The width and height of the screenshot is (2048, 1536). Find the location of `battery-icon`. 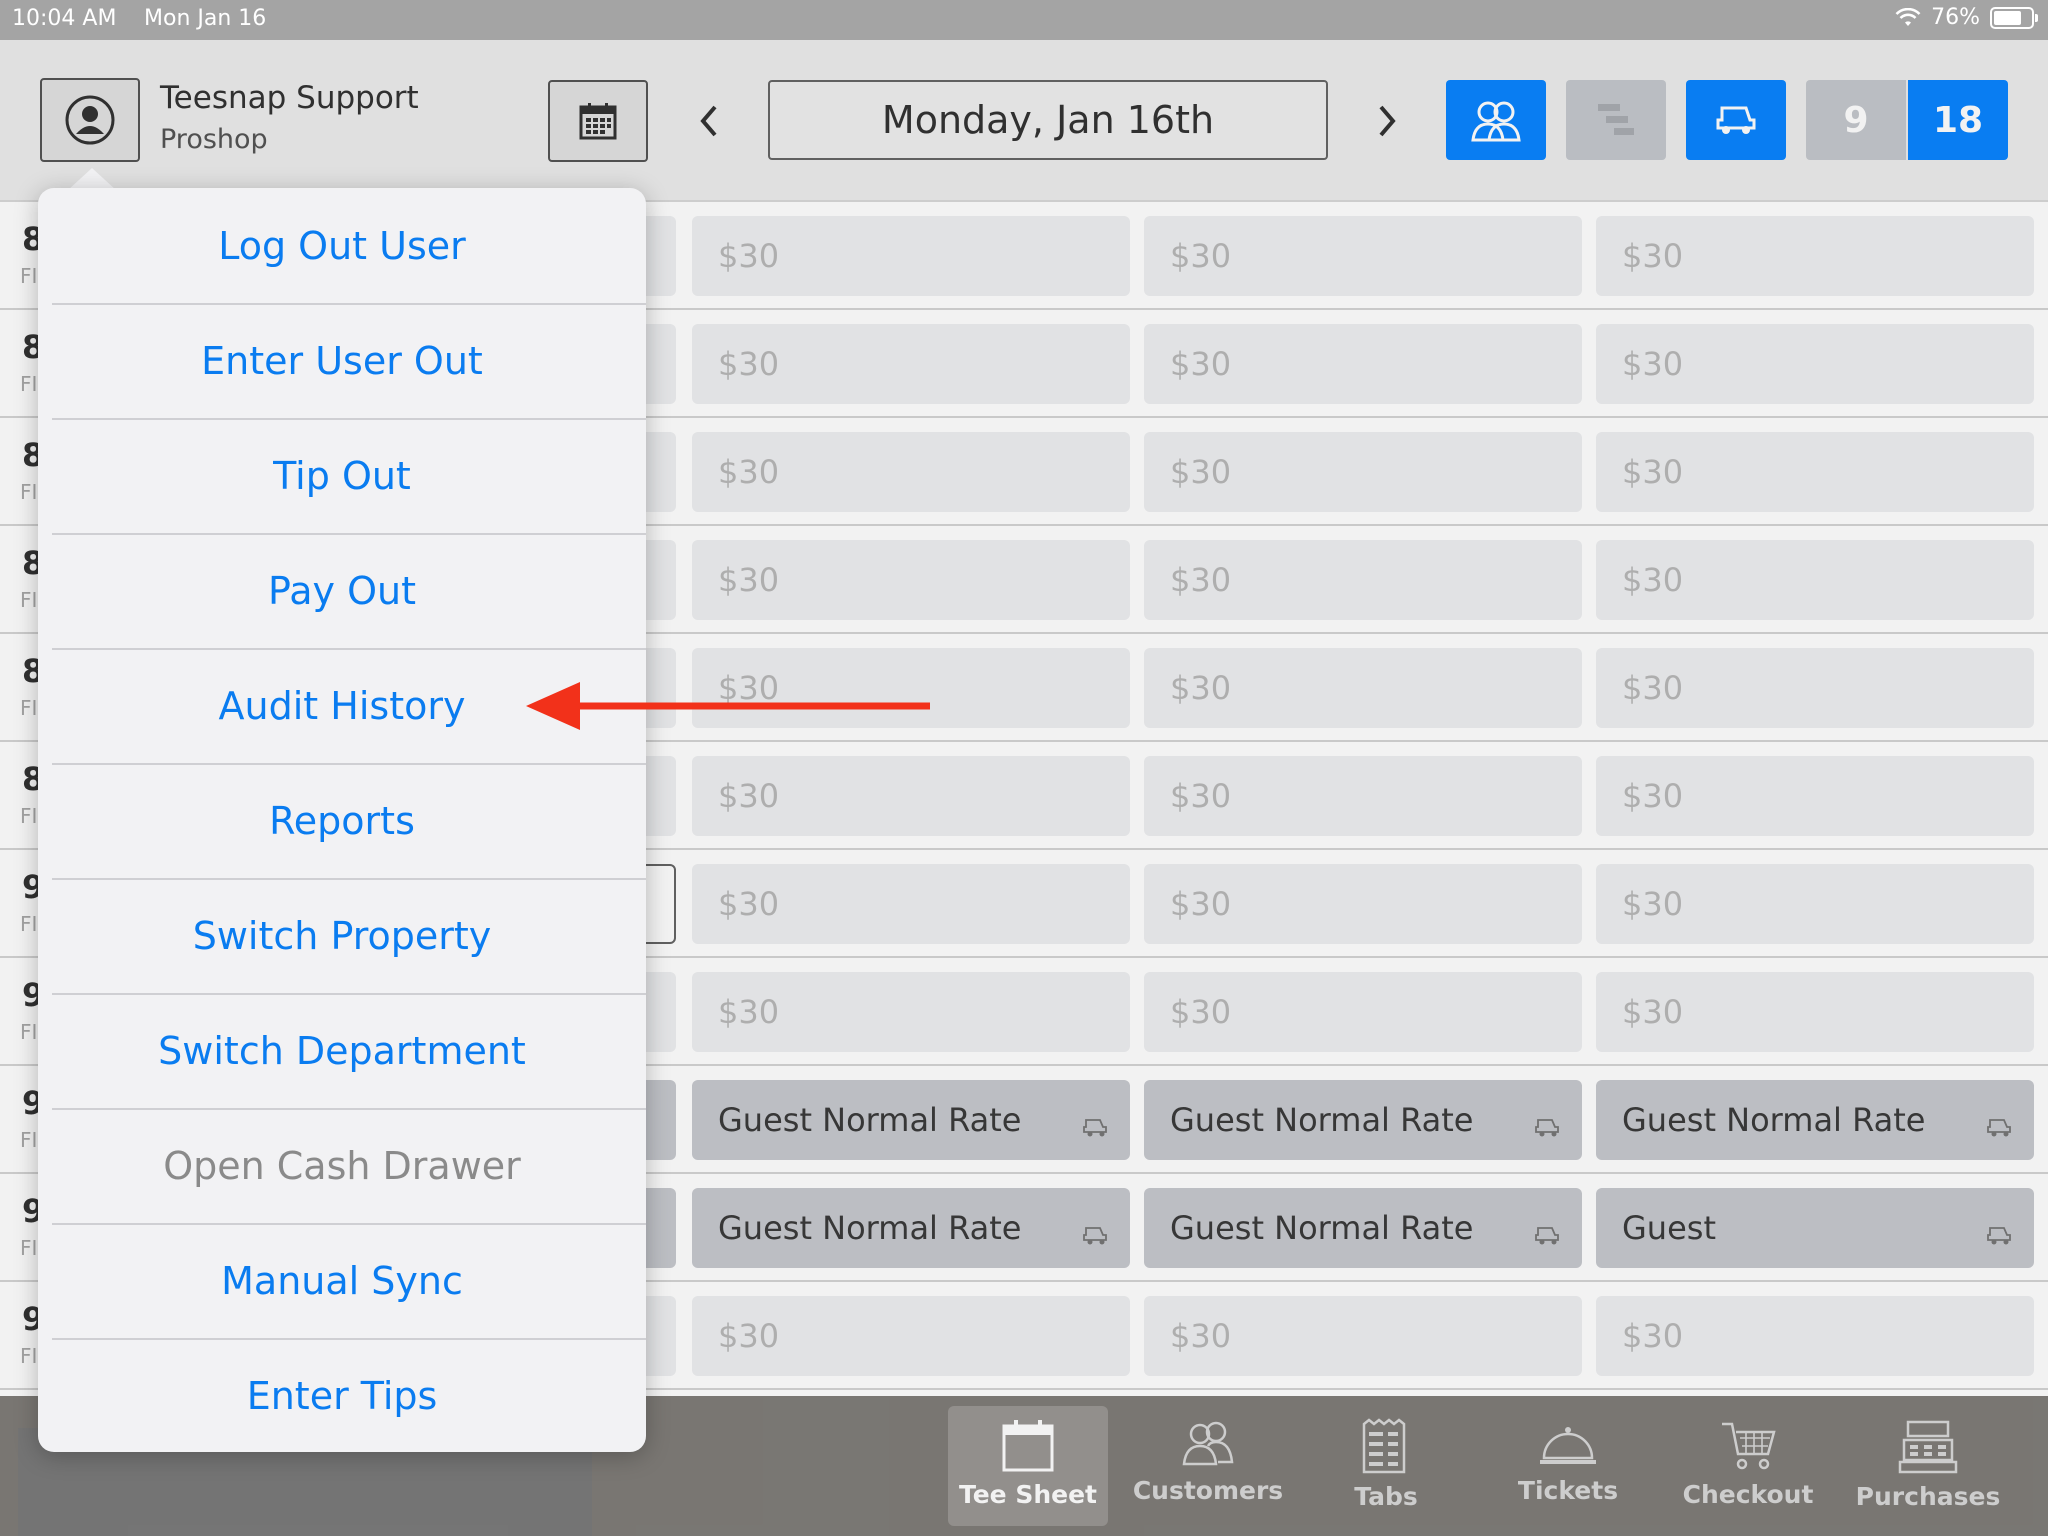

battery-icon is located at coordinates (2014, 17).